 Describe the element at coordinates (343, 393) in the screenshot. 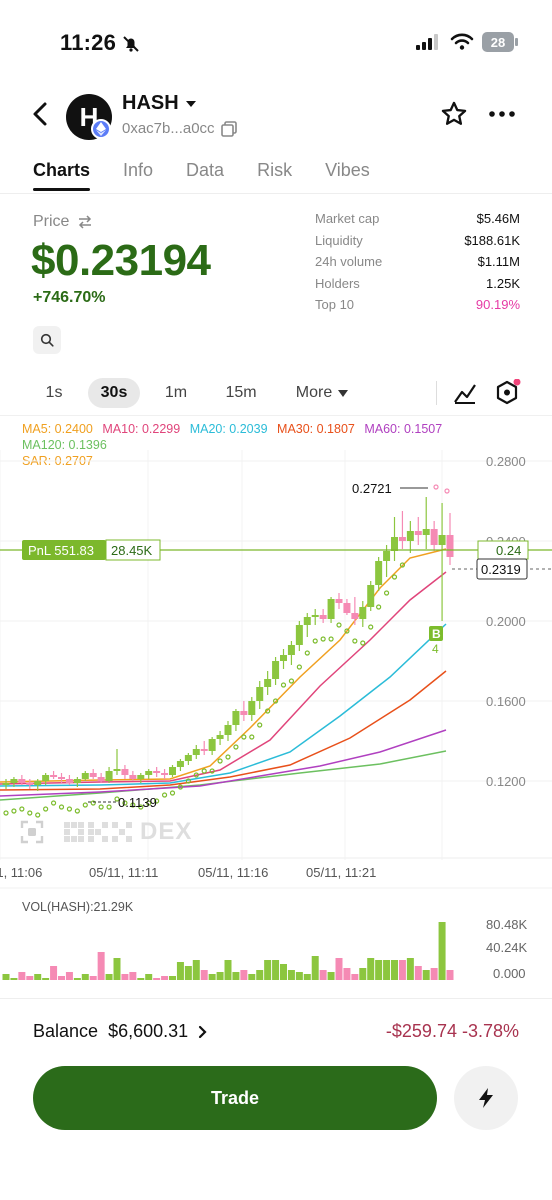

I see `caret-down-icon` at that location.